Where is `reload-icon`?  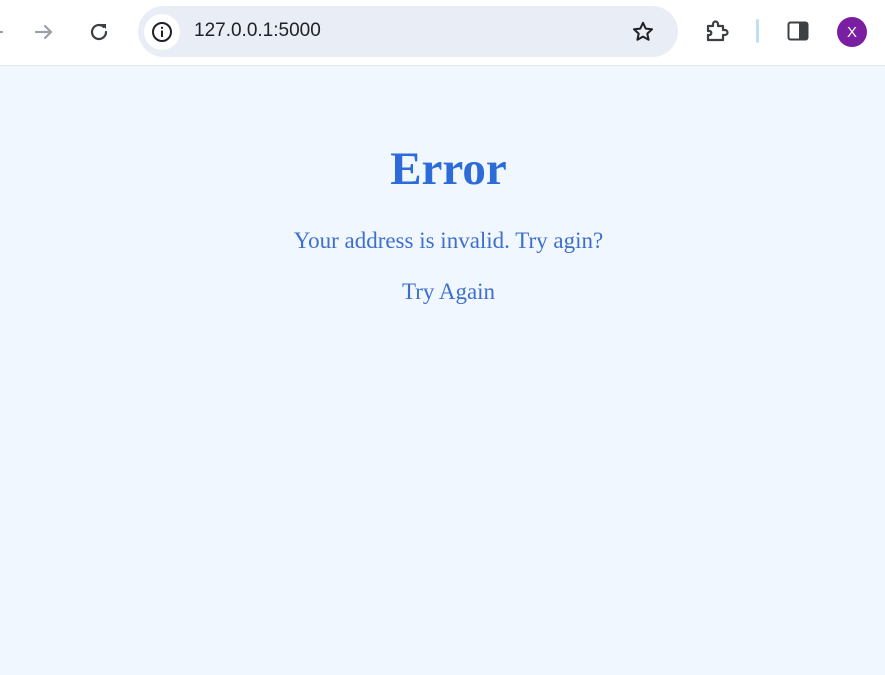
reload-icon is located at coordinates (99, 32).